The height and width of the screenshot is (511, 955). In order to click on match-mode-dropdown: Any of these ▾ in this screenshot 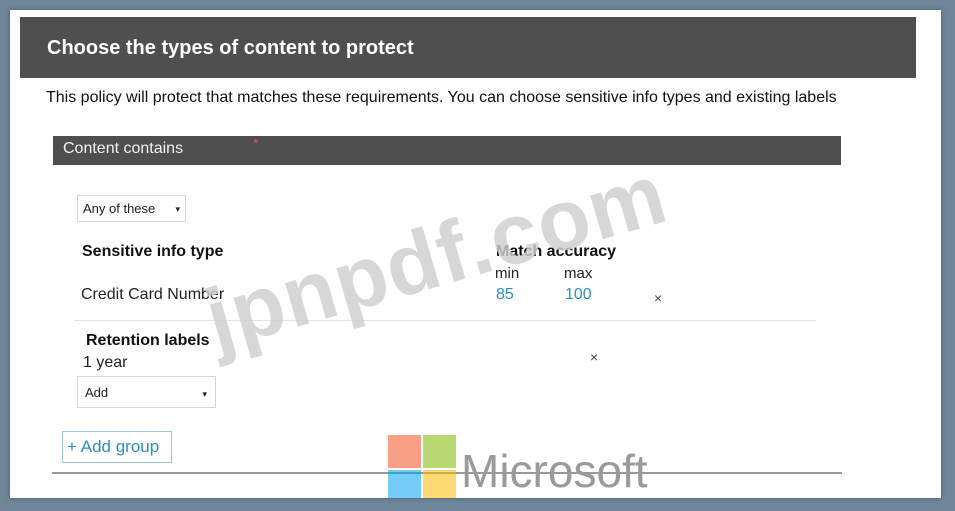, I will do `click(131, 208)`.